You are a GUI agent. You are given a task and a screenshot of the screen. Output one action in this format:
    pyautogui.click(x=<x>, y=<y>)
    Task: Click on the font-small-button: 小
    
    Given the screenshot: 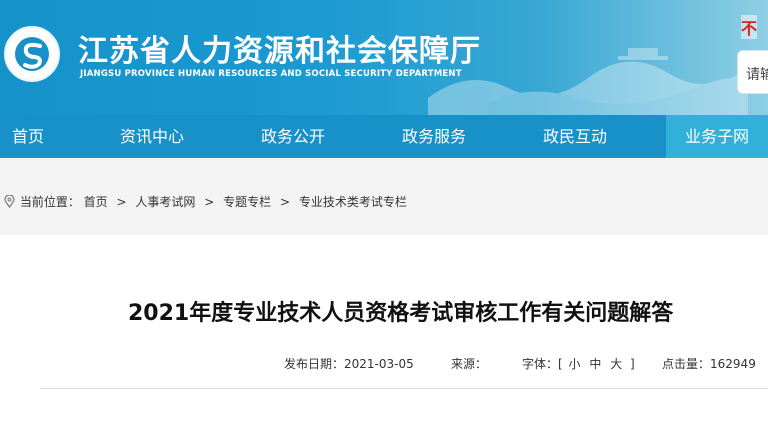 What is the action you would take?
    pyautogui.click(x=575, y=364)
    